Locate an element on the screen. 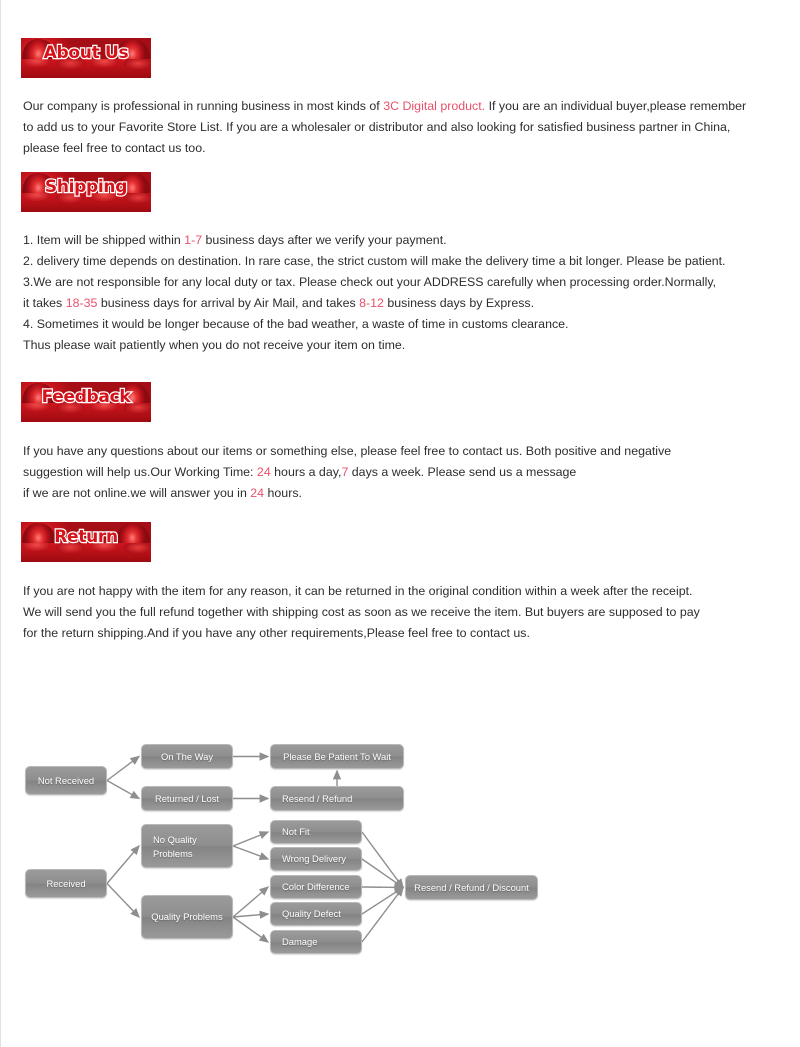  flow-node-label: On The Way is located at coordinates (187, 756).